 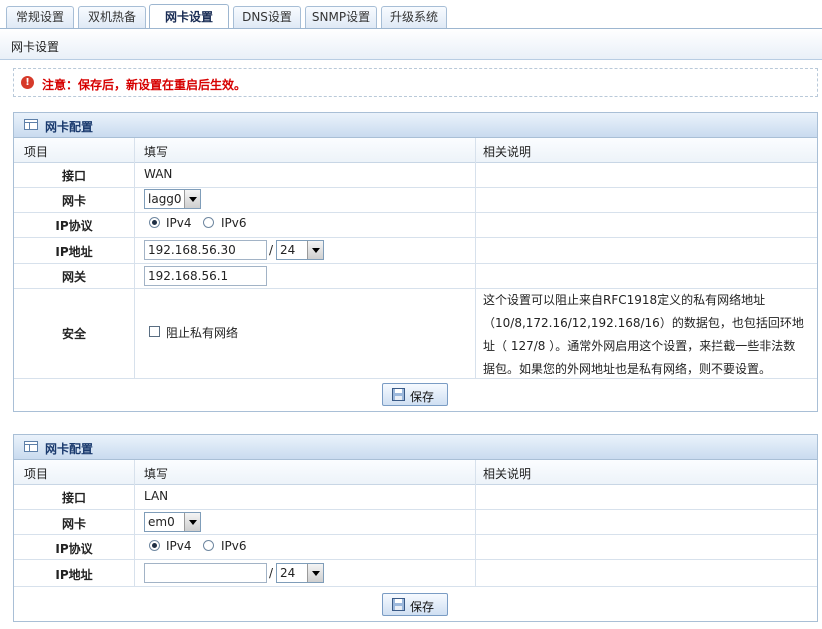 I want to click on security-desc-line: （10/8,172.16/12,192.168/16）的数据包，也包括回环地, so click(x=643, y=323).